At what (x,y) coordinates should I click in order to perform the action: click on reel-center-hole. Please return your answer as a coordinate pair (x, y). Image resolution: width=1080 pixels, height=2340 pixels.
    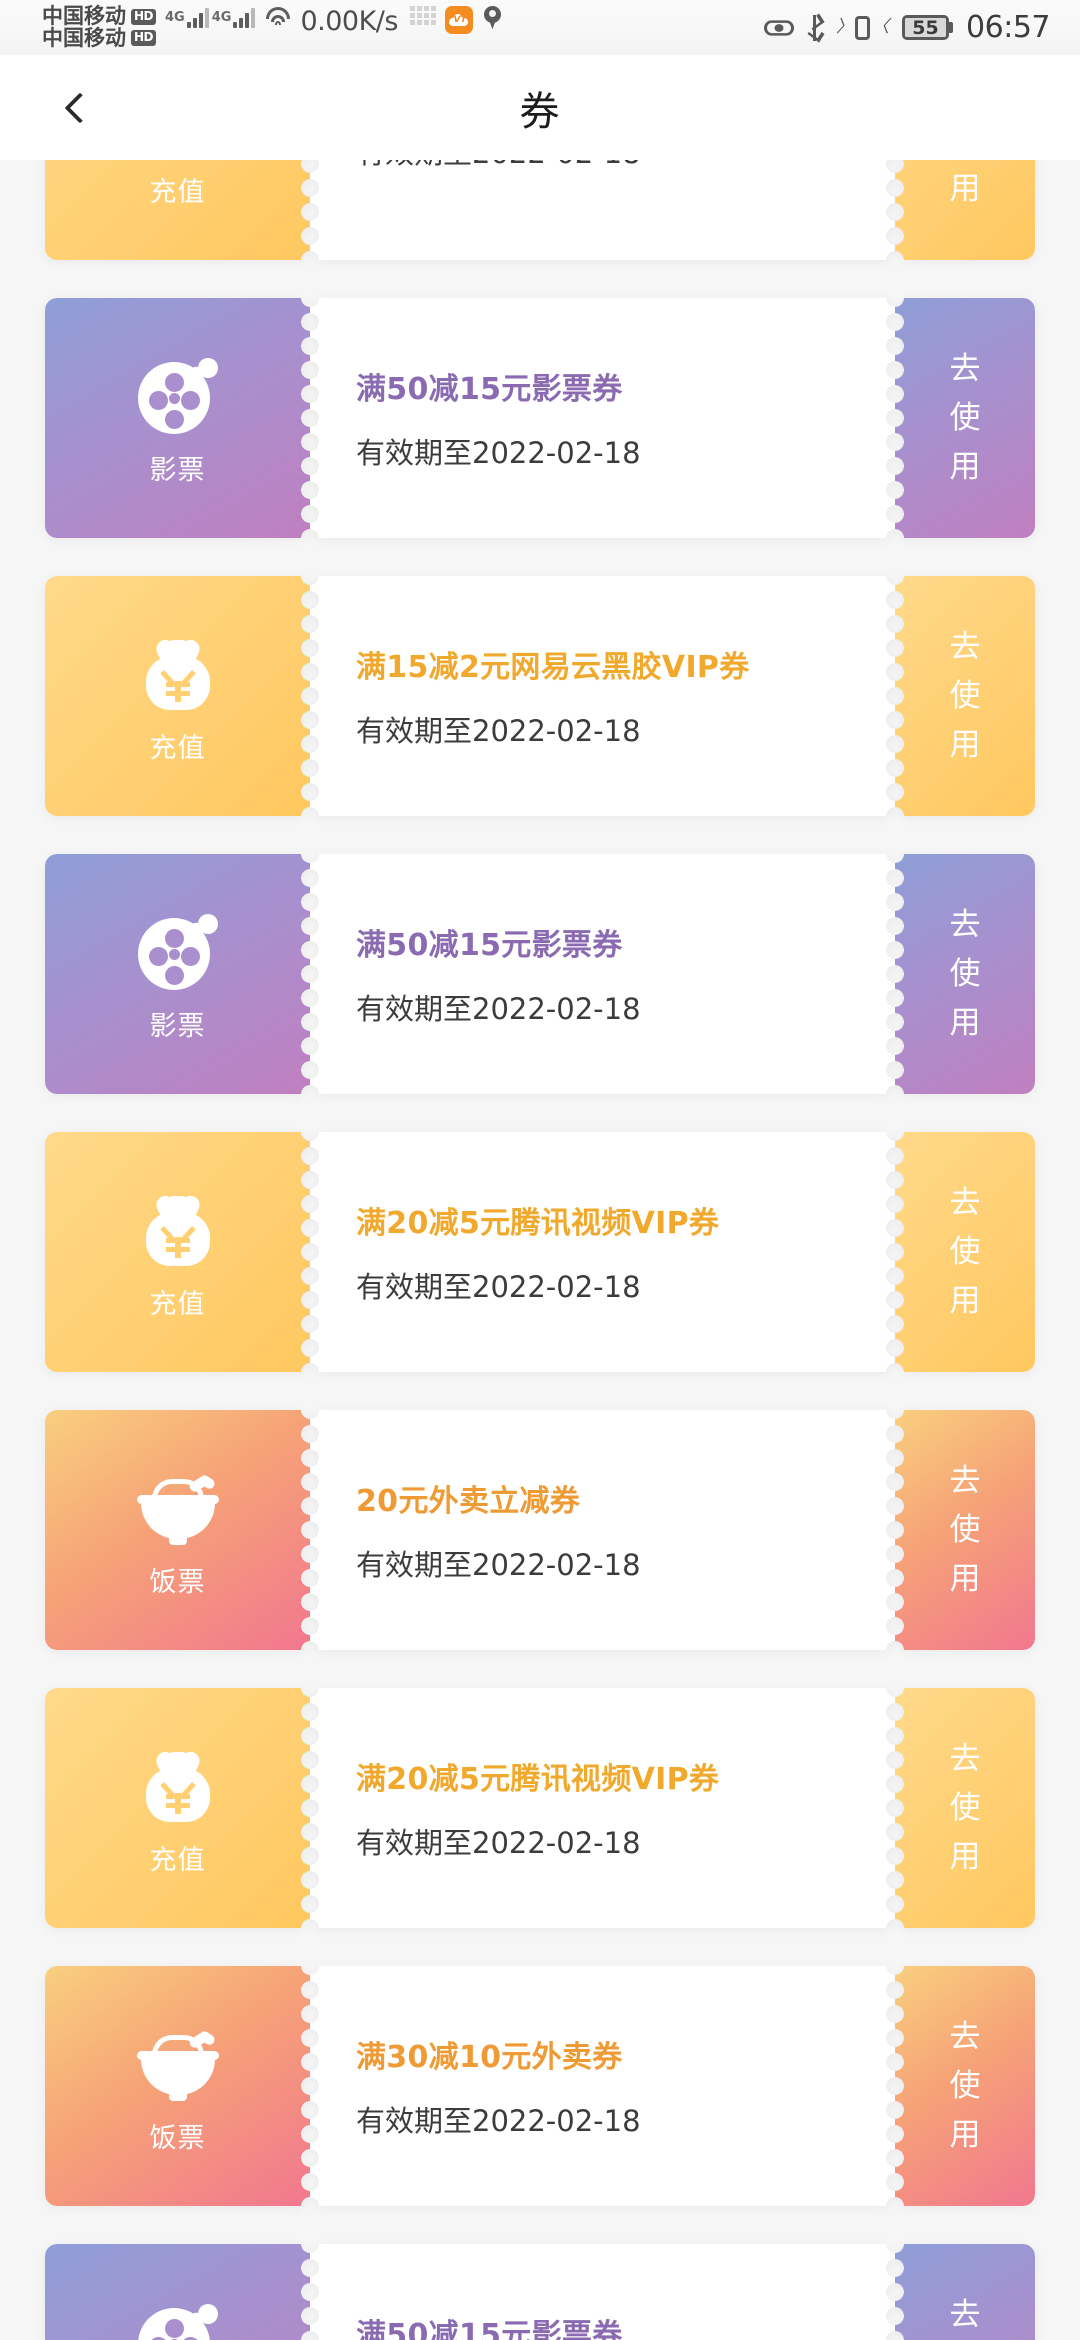
    Looking at the image, I should click on (174, 398).